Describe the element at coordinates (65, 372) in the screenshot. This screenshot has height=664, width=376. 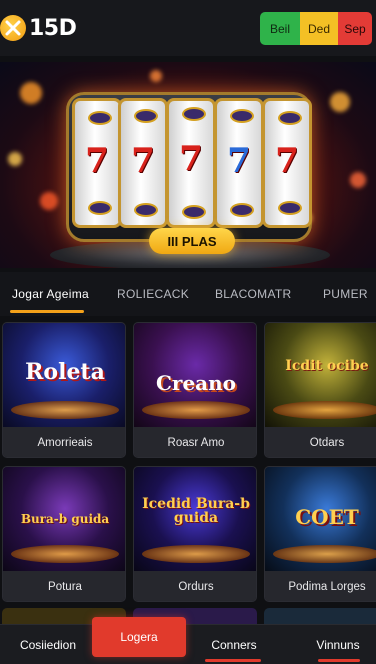
I see `game-title-art: Roleta` at that location.